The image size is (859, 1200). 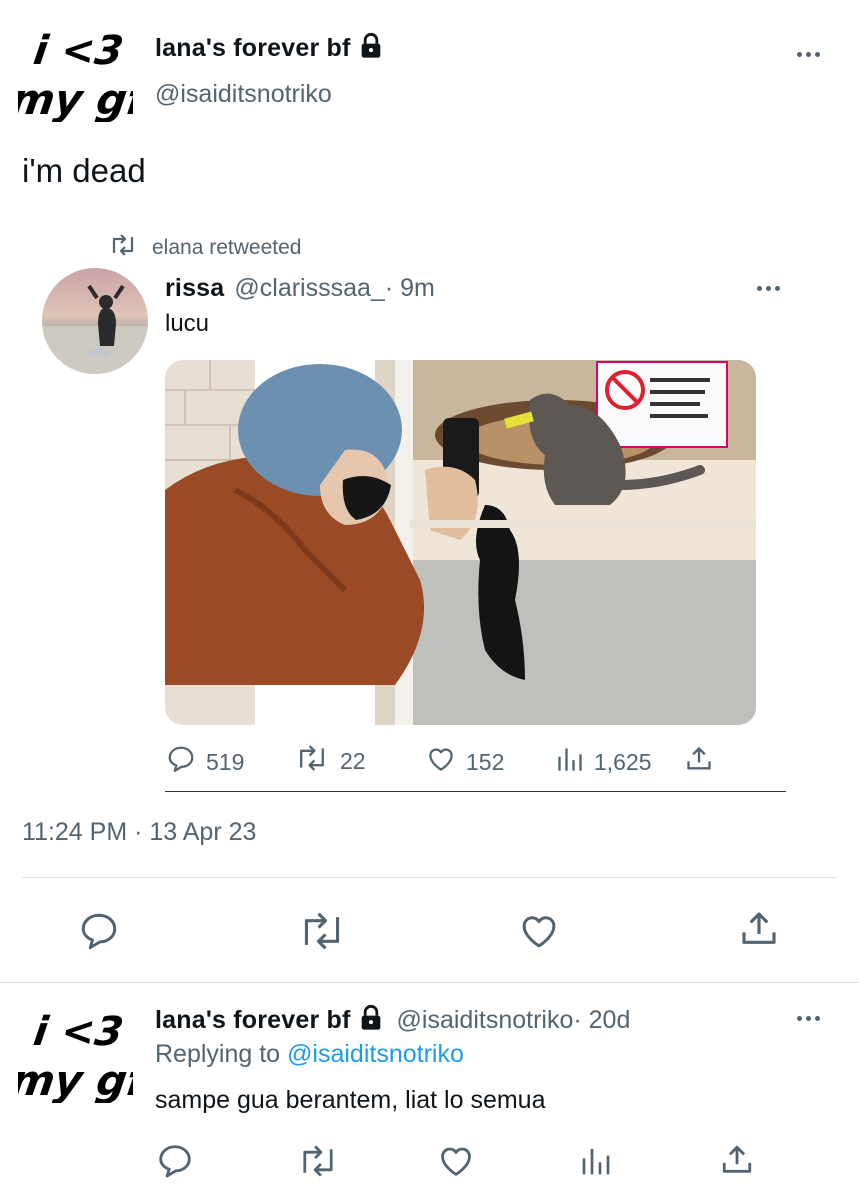 What do you see at coordinates (205, 762) in the screenshot?
I see `reply-stat: 519` at bounding box center [205, 762].